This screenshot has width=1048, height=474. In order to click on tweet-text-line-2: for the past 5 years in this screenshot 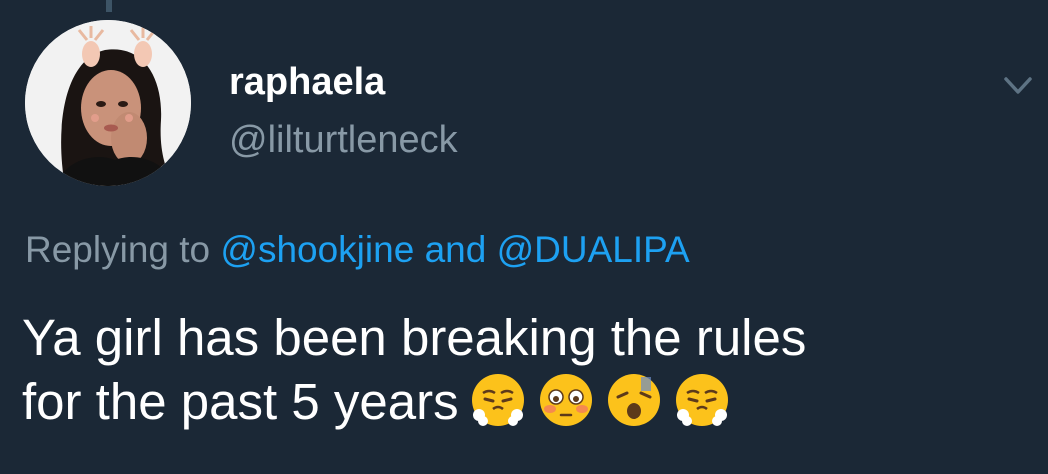, I will do `click(240, 401)`.